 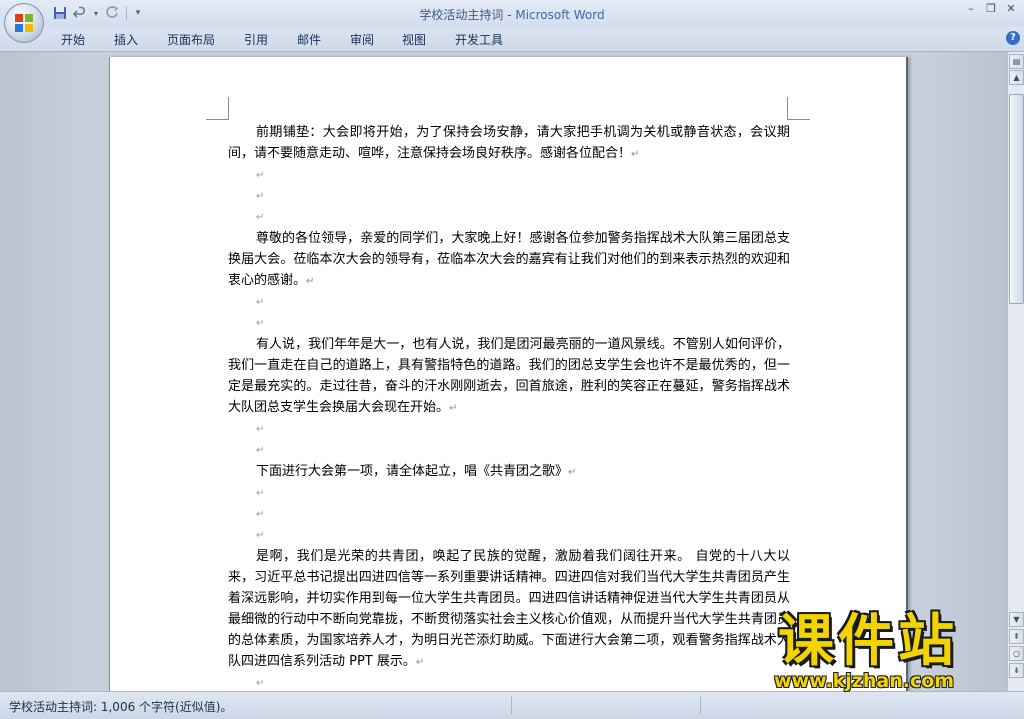 I want to click on select-browse-object-icon: ○, so click(x=1016, y=653).